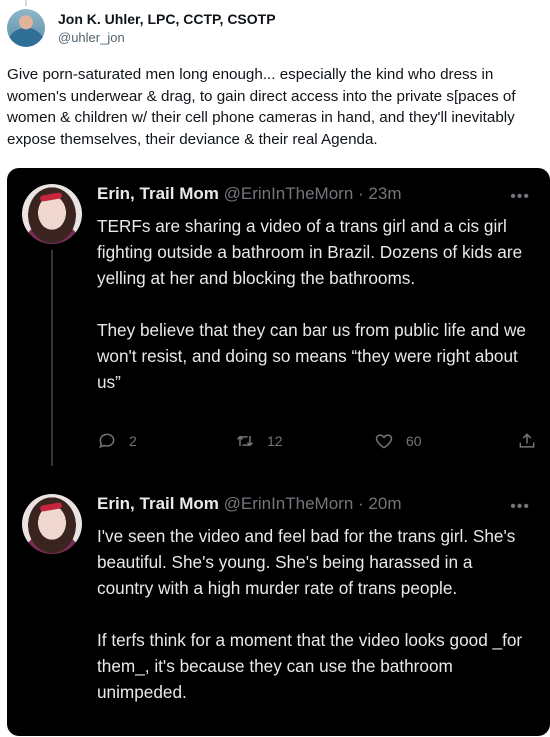  Describe the element at coordinates (379, 503) in the screenshot. I see `timestamp: · 20m` at that location.